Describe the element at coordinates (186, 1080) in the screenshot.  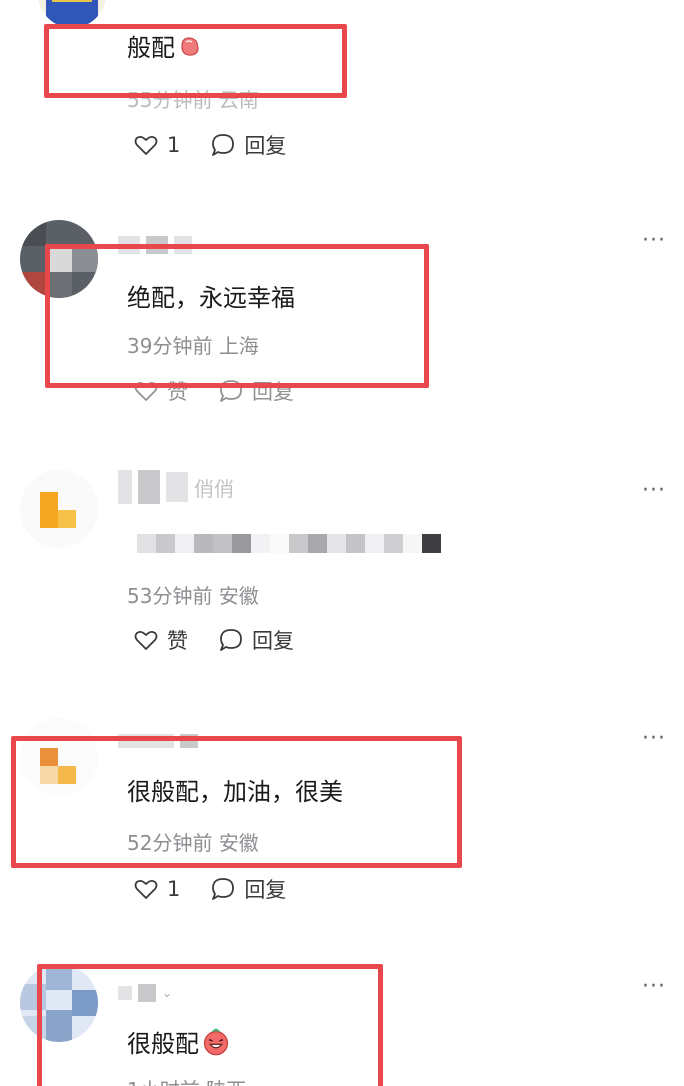
I see `comment-meta: 1小时前 陕西` at that location.